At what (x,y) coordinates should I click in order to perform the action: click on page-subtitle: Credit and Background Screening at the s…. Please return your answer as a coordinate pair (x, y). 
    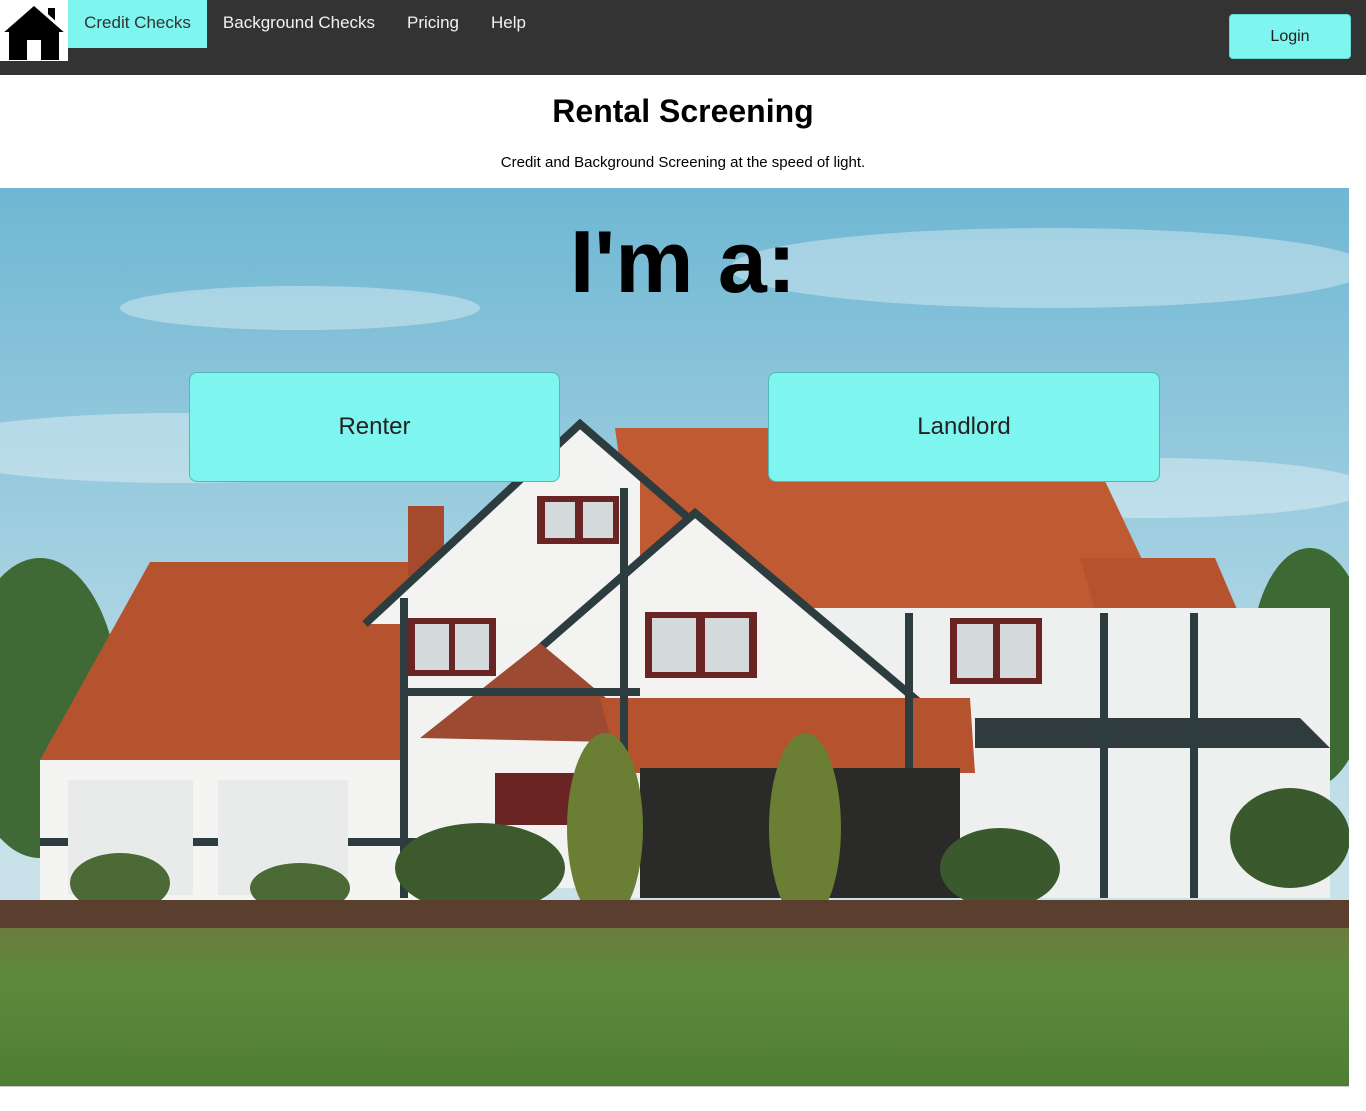
    Looking at the image, I should click on (683, 162).